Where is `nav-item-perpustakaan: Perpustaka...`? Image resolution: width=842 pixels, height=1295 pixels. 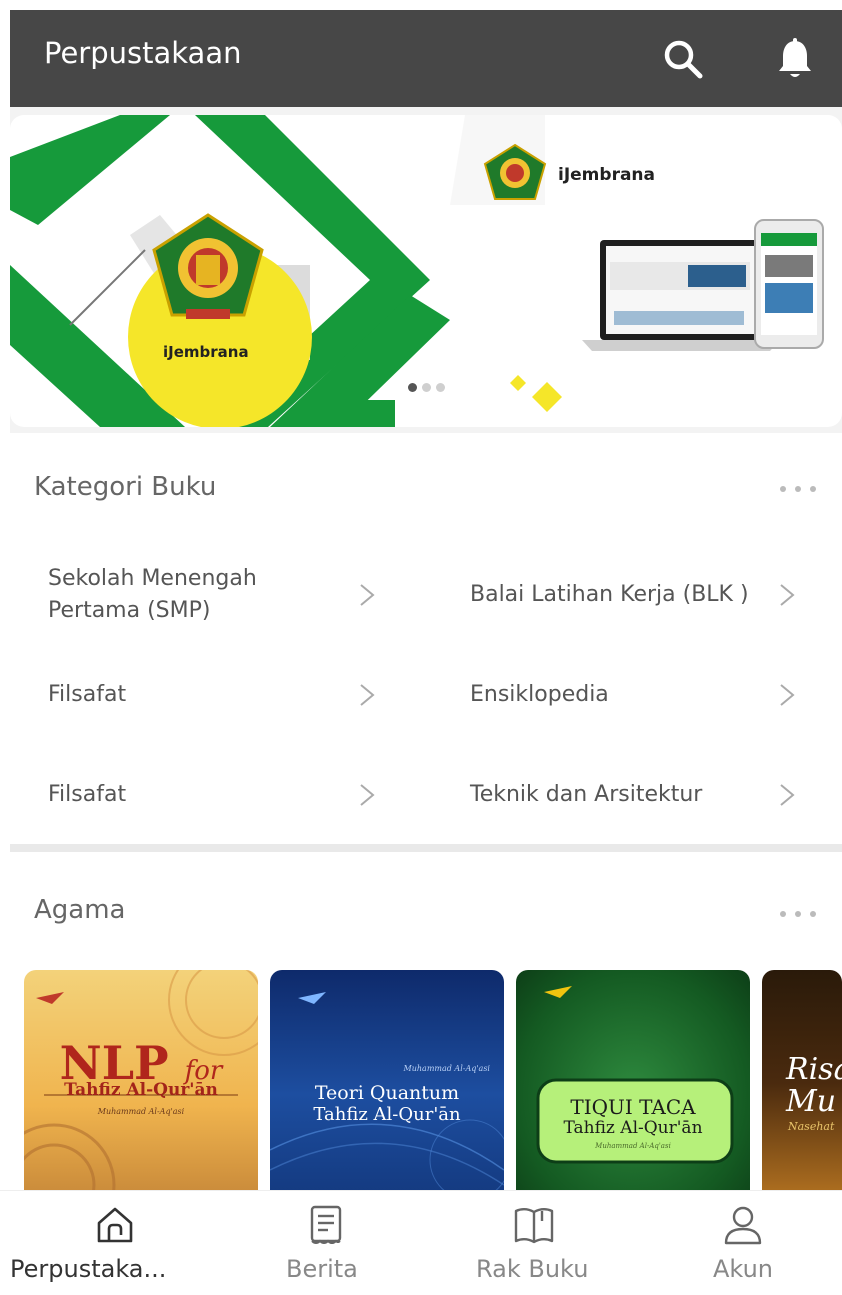
nav-item-perpustakaan: Perpustaka... is located at coordinates (115, 1243).